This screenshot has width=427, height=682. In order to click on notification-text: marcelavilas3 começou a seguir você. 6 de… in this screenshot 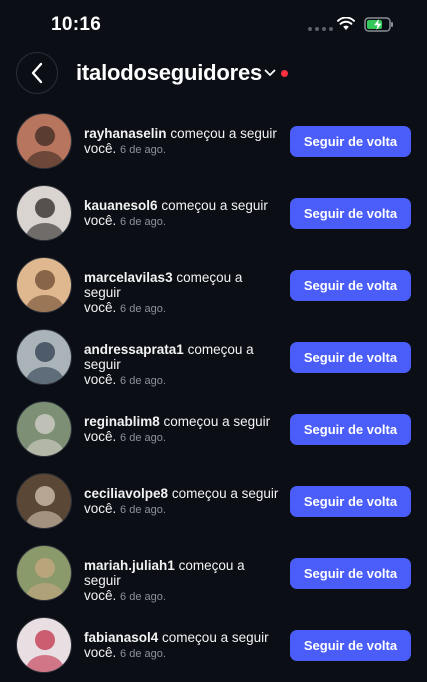, I will do `click(182, 293)`.